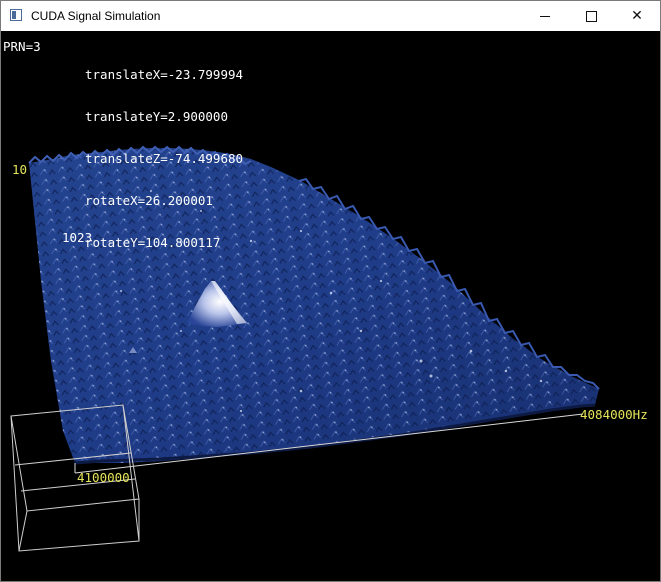  What do you see at coordinates (77, 237) in the screenshot?
I see `axis-label-code-max: 1023` at bounding box center [77, 237].